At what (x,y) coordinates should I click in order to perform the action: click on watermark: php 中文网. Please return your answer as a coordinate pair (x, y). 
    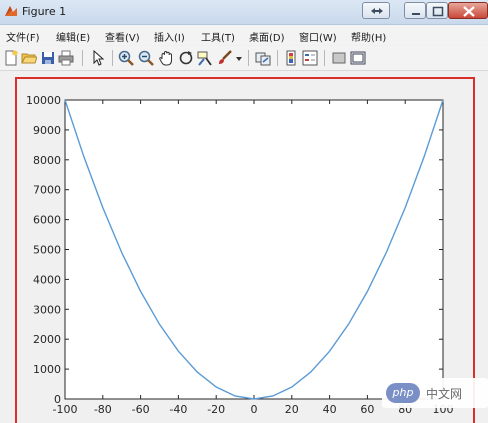
    Looking at the image, I should click on (435, 393).